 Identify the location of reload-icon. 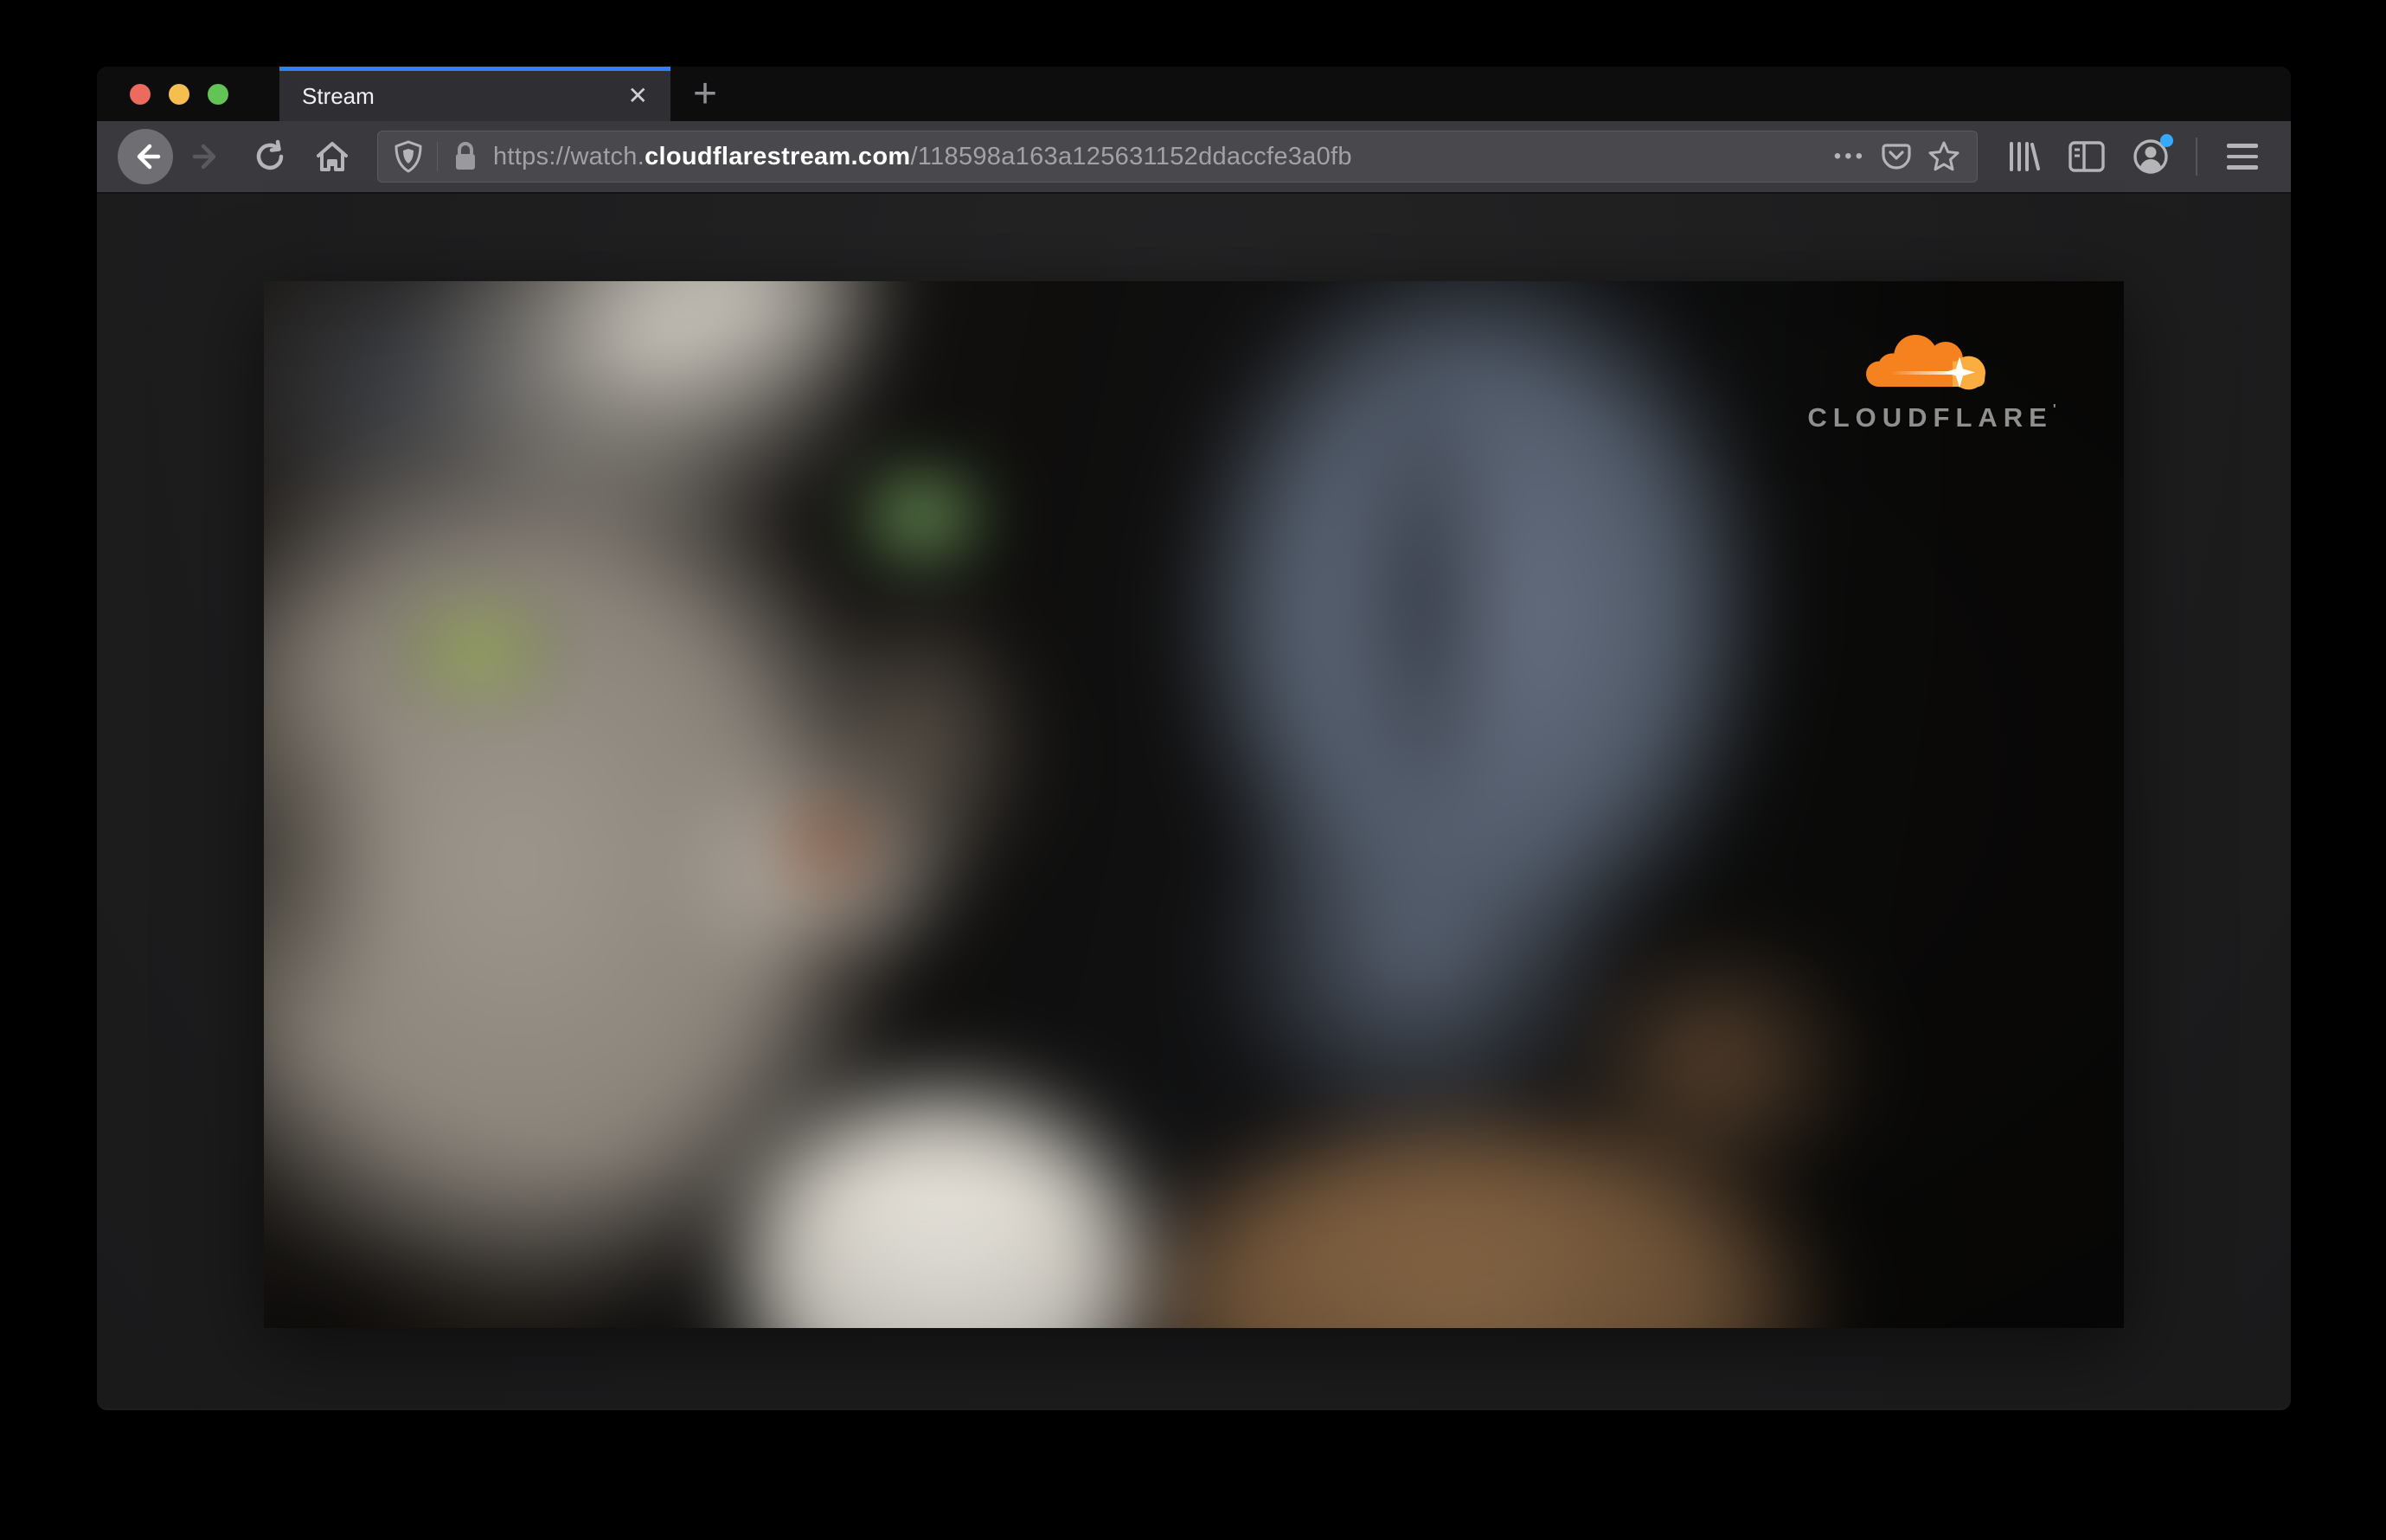
(270, 155).